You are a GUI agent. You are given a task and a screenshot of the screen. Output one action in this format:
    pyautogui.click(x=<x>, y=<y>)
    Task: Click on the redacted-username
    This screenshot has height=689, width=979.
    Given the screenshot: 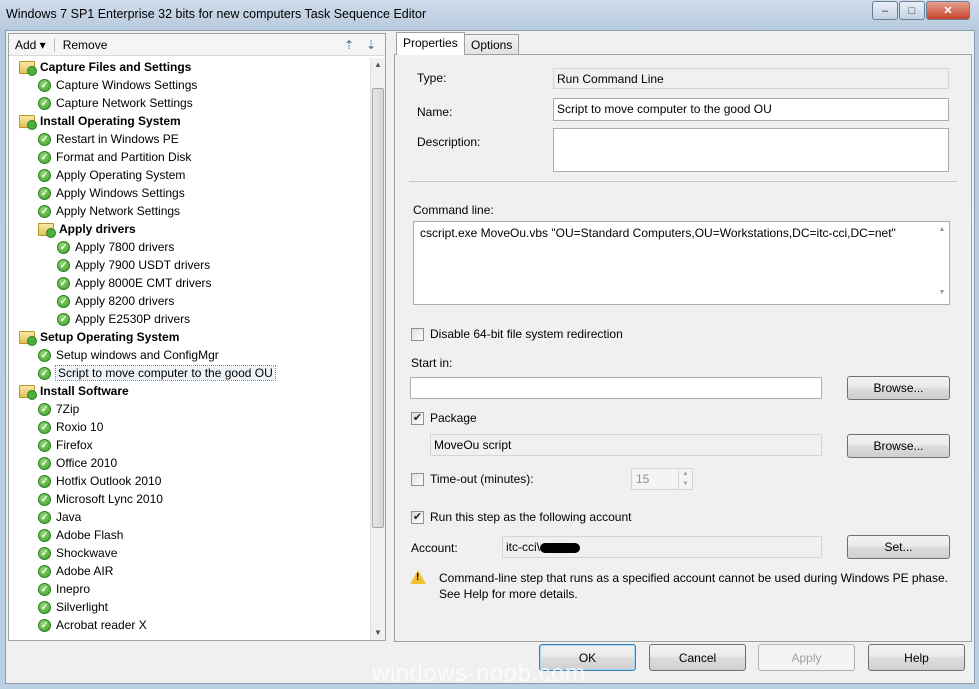 What is the action you would take?
    pyautogui.click(x=560, y=547)
    